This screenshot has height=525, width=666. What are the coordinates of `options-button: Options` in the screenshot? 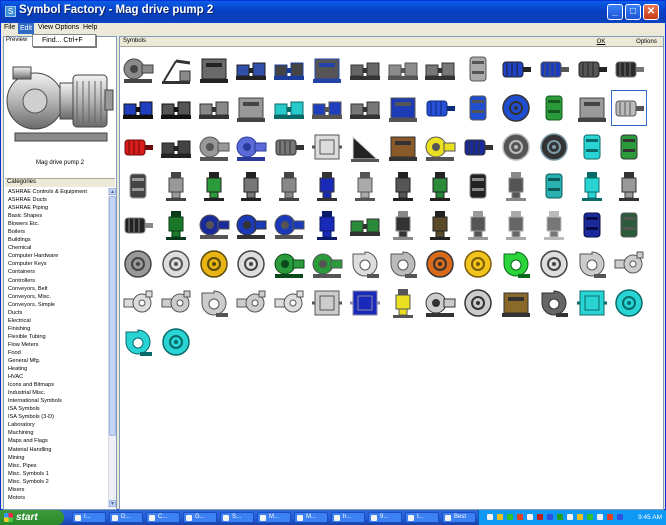 It's located at (646, 42).